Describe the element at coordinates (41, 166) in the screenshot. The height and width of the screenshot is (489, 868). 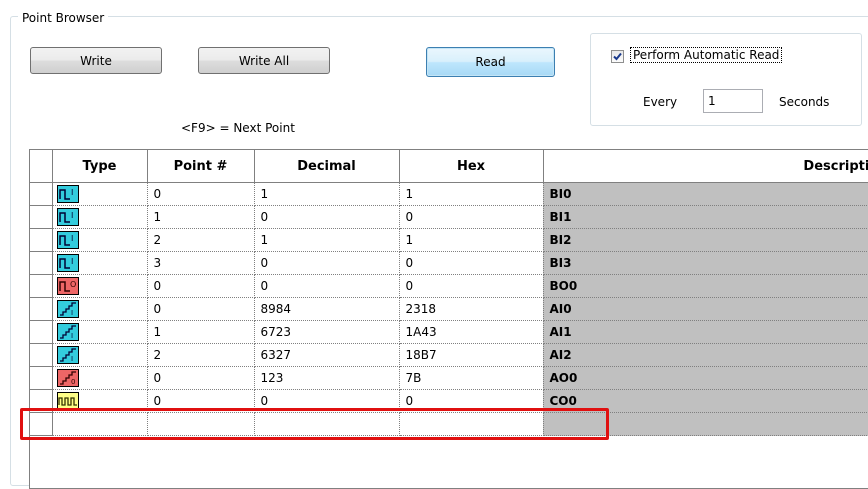
I see `row-indicator-header` at that location.